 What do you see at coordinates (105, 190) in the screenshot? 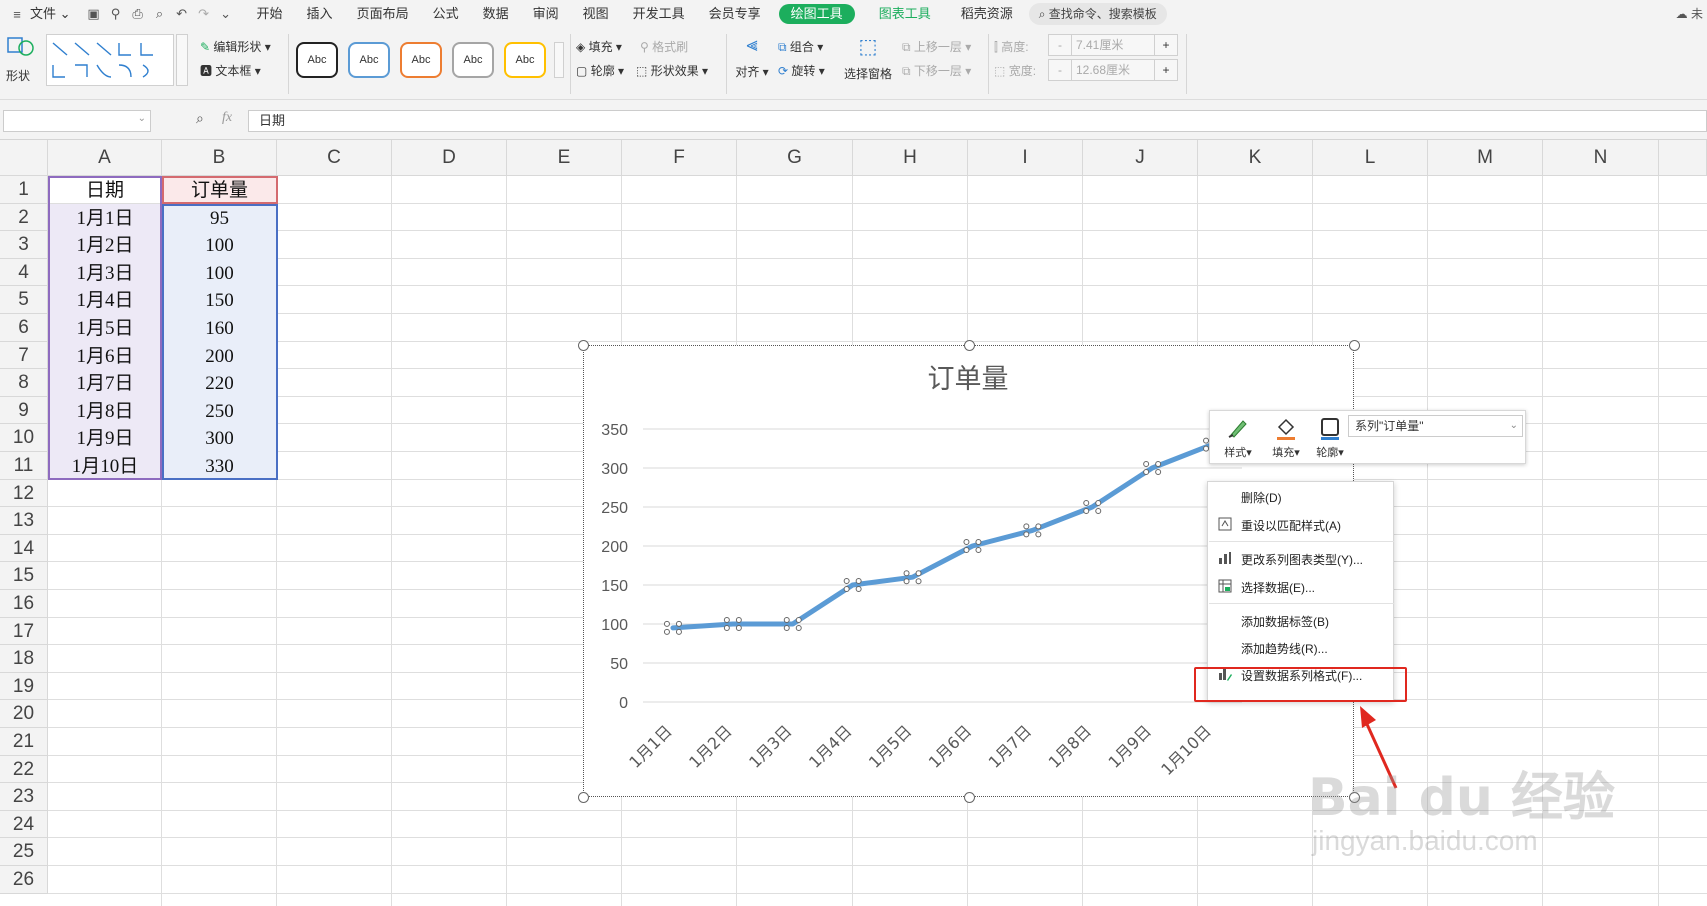
I see `cell-a1: 日期` at bounding box center [105, 190].